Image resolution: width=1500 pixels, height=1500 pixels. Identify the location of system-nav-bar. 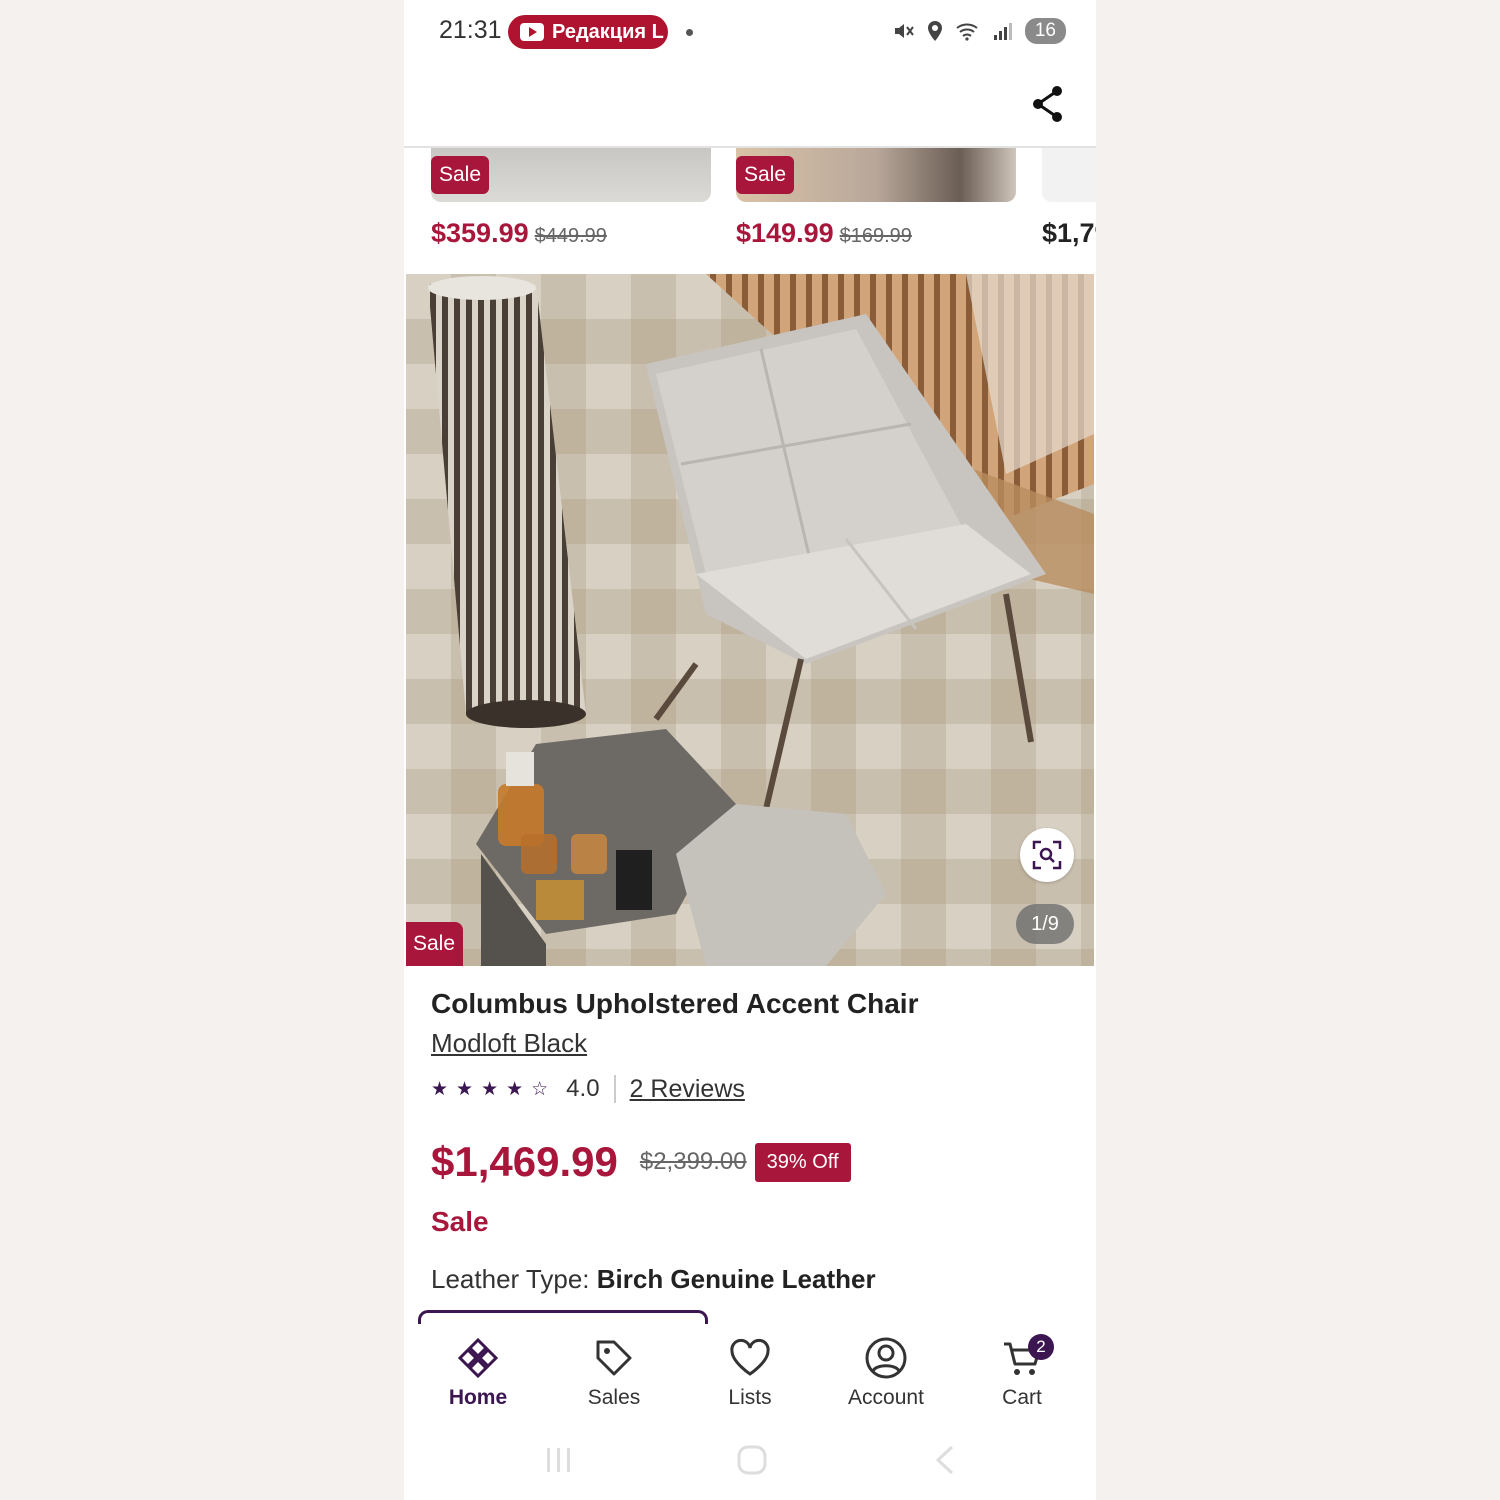
(750, 1462).